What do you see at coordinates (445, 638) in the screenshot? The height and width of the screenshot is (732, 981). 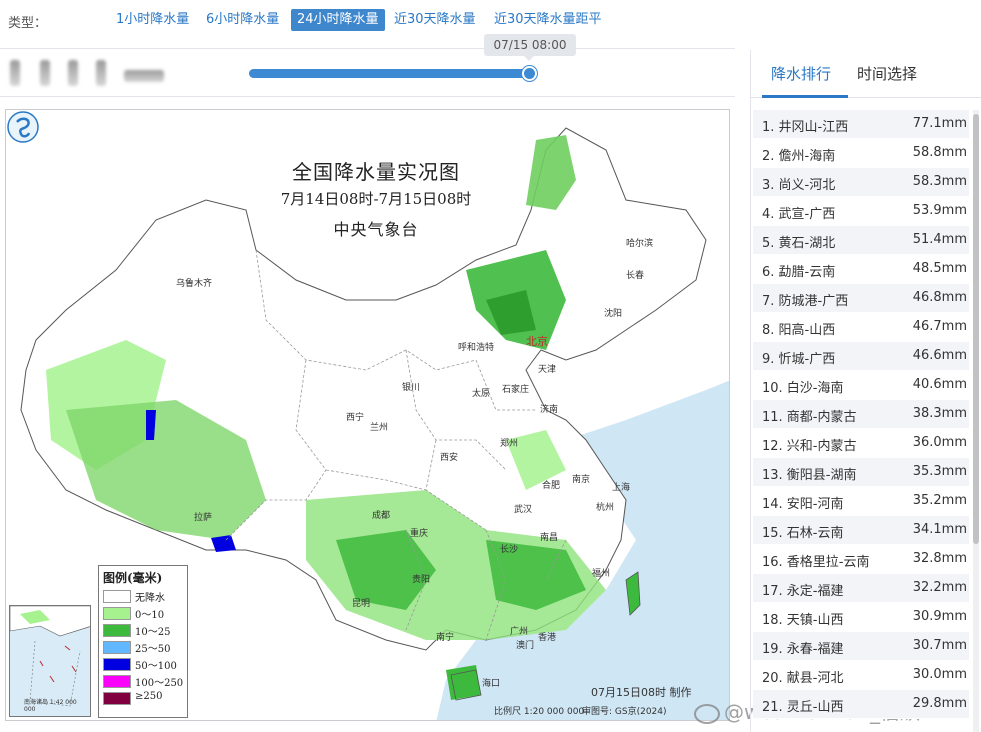 I see `city-nanning: 南宁` at bounding box center [445, 638].